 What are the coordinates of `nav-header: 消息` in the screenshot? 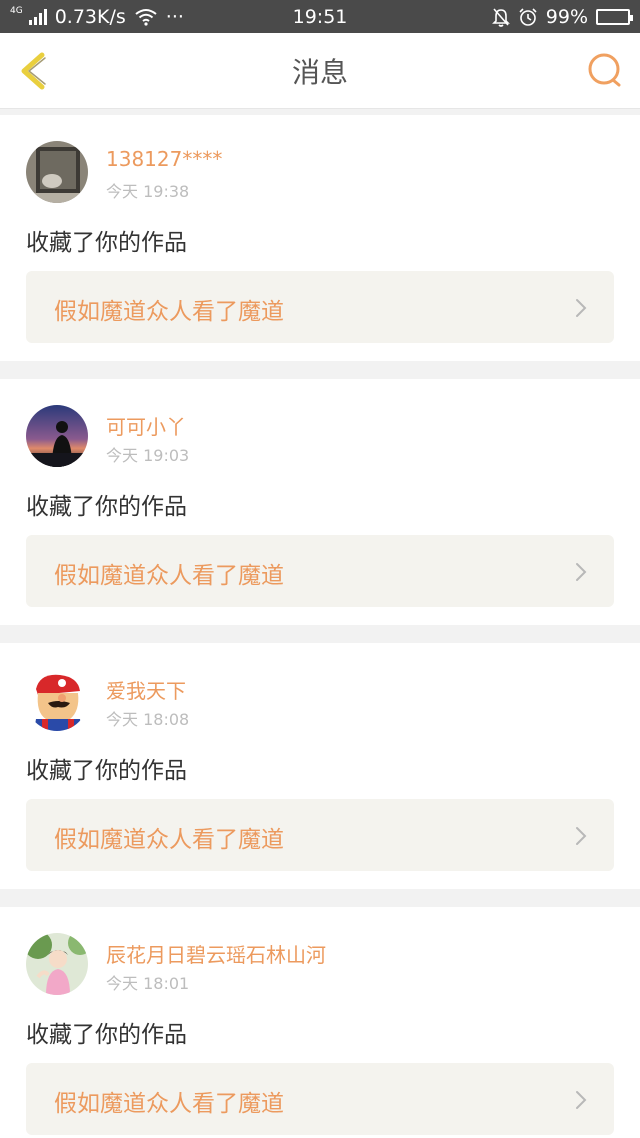 It's located at (320, 71).